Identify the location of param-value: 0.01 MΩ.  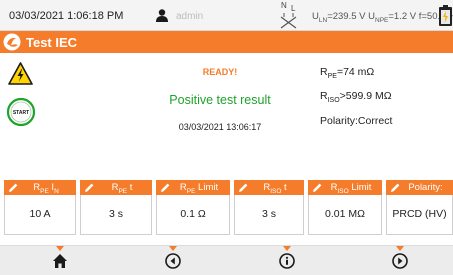
(345, 214).